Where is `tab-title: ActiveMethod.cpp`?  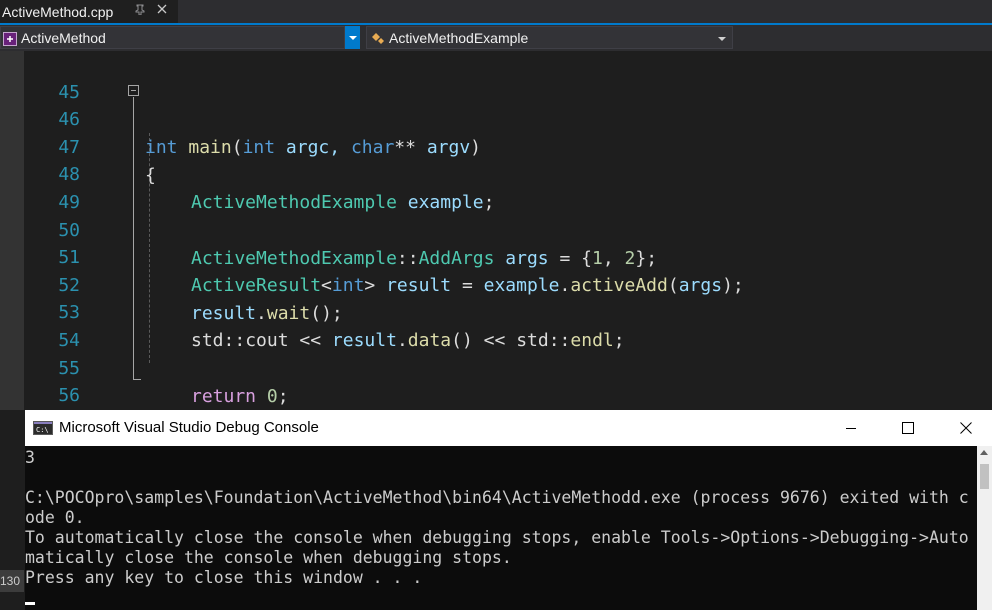
tab-title: ActiveMethod.cpp is located at coordinates (58, 11).